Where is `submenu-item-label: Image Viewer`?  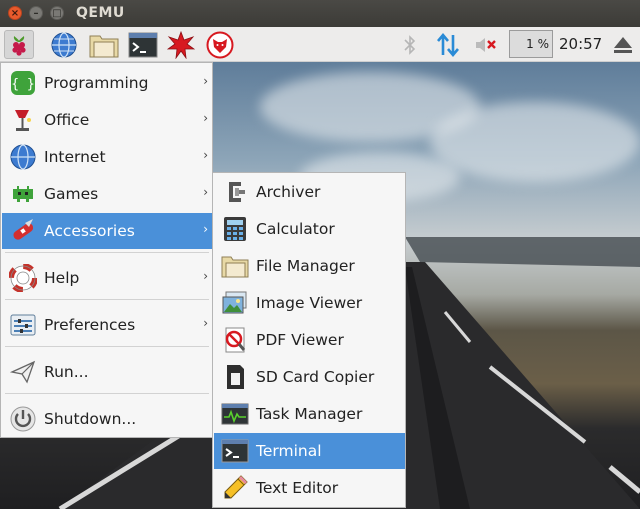 submenu-item-label: Image Viewer is located at coordinates (309, 303).